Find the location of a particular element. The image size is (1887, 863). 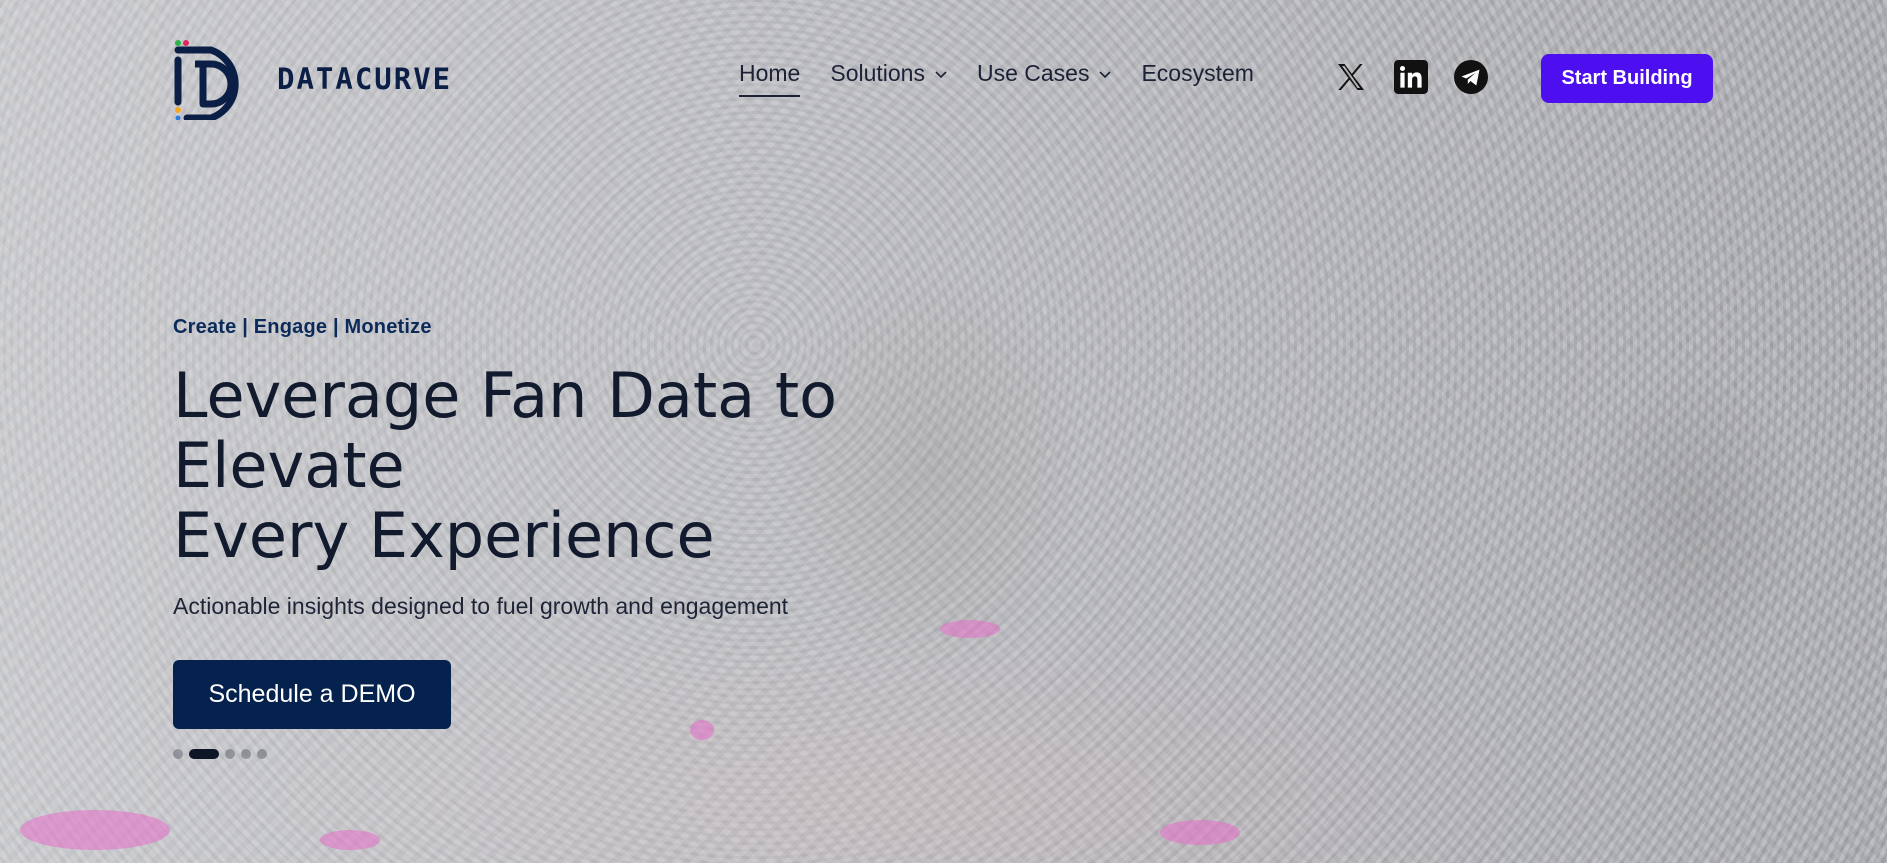

nav-item-ecosystem: Ecosystem is located at coordinates (1197, 78).